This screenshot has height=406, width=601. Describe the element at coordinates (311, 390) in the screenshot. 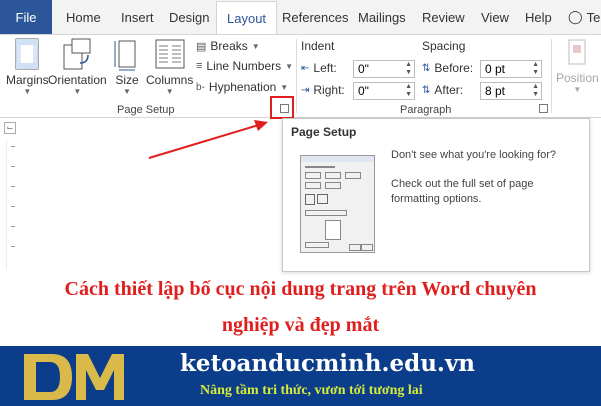

I see `tagline: Nâng tầm tri thức, vươn tới tương lai` at that location.